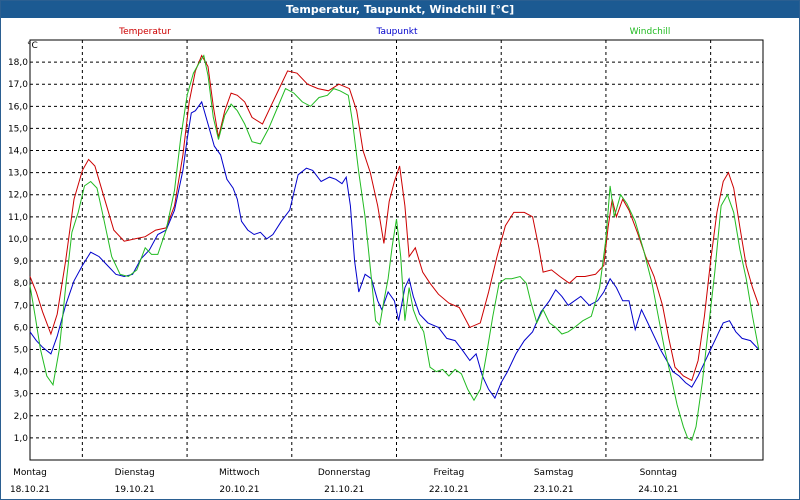 The width and height of the screenshot is (800, 500). I want to click on y-tick-label: 13,0, so click(18, 174).